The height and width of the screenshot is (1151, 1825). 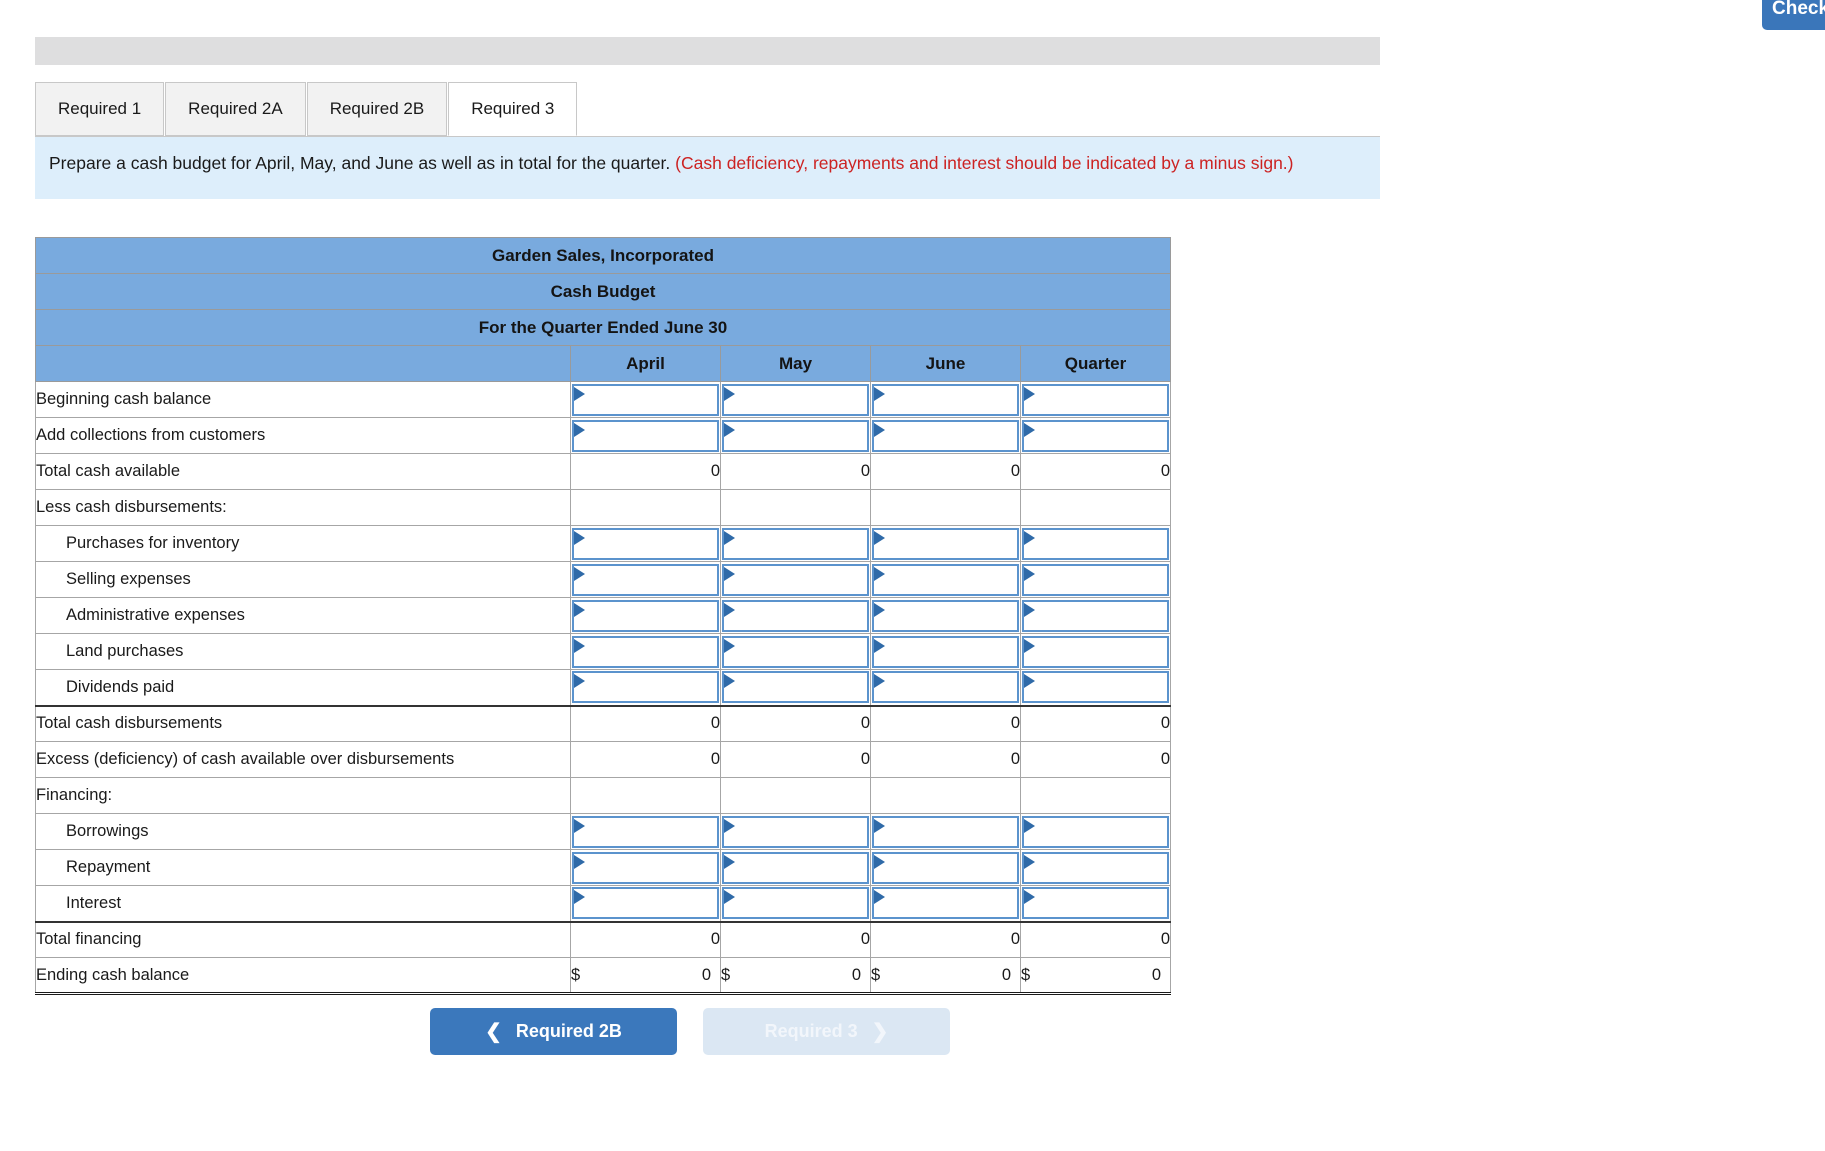 What do you see at coordinates (826, 1031) in the screenshot?
I see `next-requirement-button: Required 3 ❯` at bounding box center [826, 1031].